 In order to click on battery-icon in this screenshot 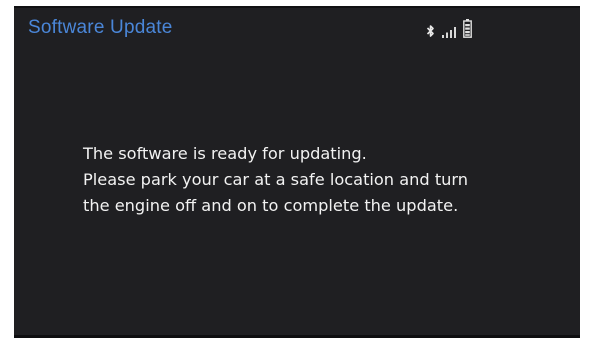, I will do `click(467, 28)`.